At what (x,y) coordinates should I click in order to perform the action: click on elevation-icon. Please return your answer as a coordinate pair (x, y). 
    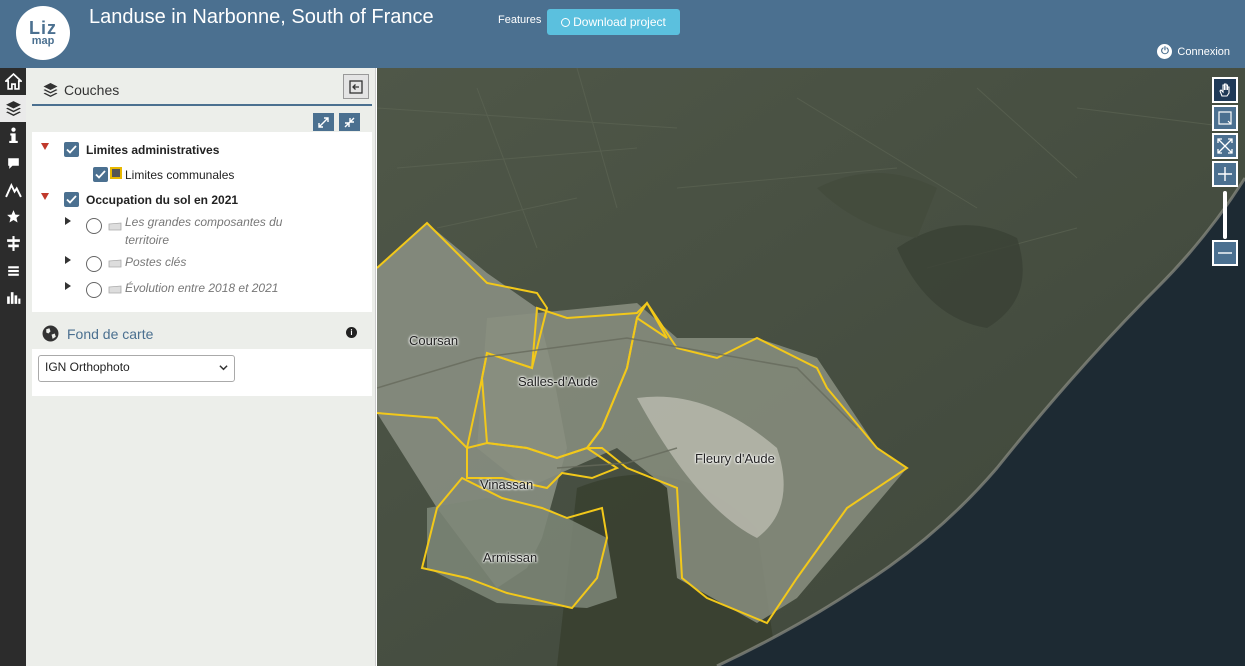
    Looking at the image, I should click on (13, 190).